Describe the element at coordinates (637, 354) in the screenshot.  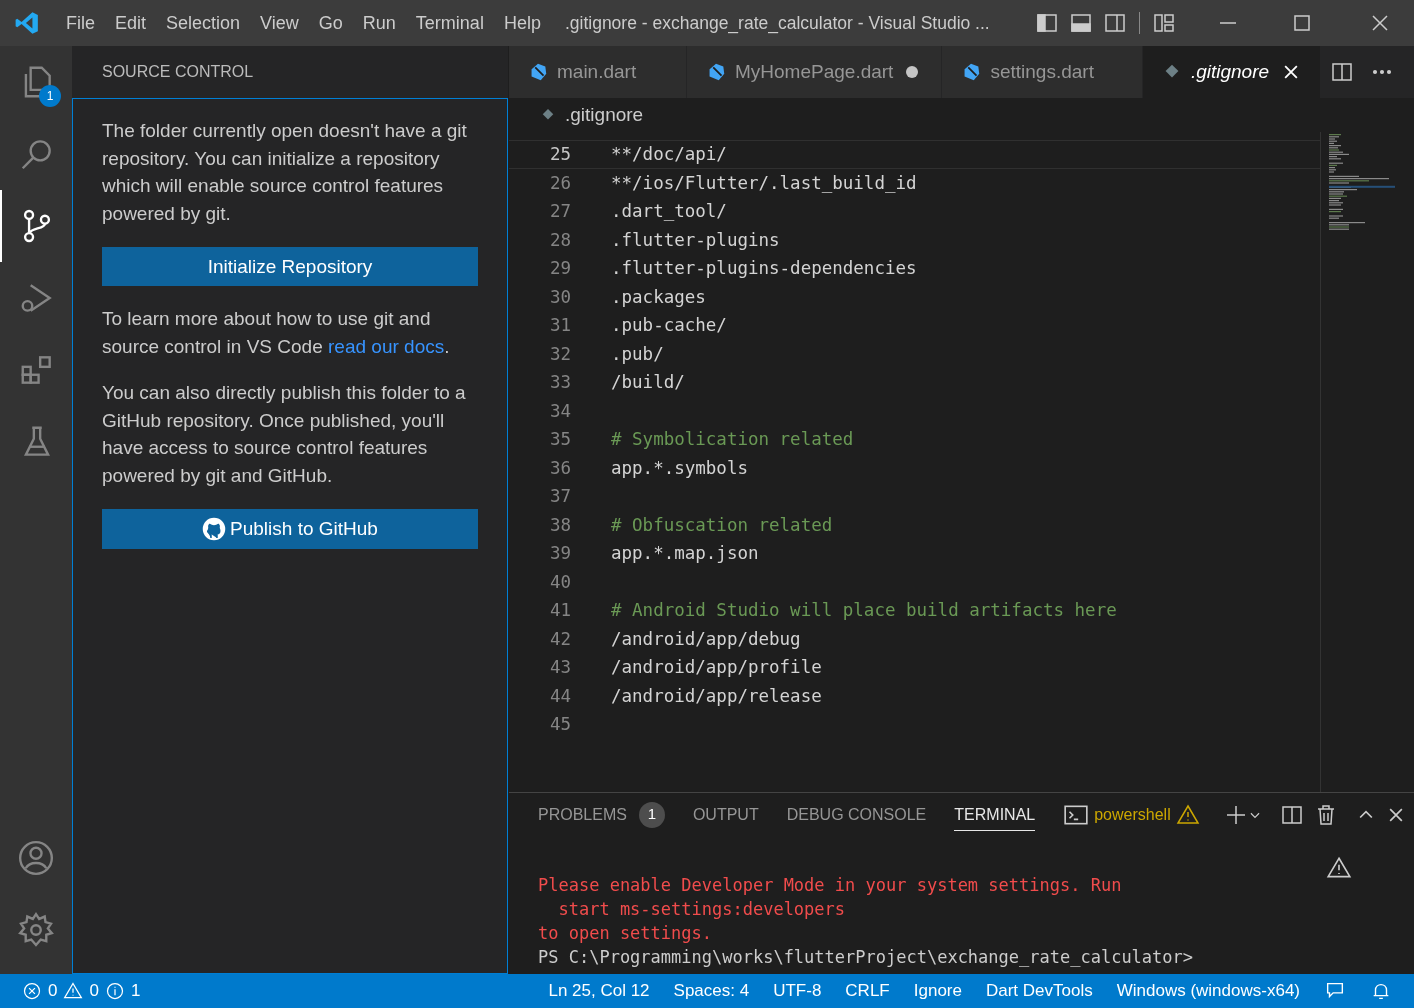
I see `code-line: .pub/` at that location.